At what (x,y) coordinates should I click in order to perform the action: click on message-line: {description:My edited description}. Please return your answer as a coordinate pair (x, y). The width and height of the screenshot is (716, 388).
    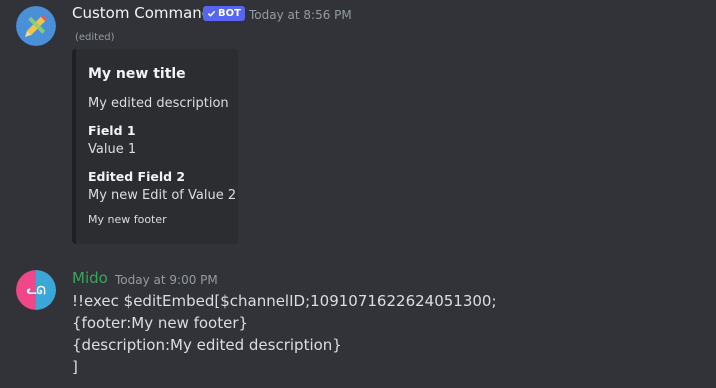
    Looking at the image, I should click on (207, 345).